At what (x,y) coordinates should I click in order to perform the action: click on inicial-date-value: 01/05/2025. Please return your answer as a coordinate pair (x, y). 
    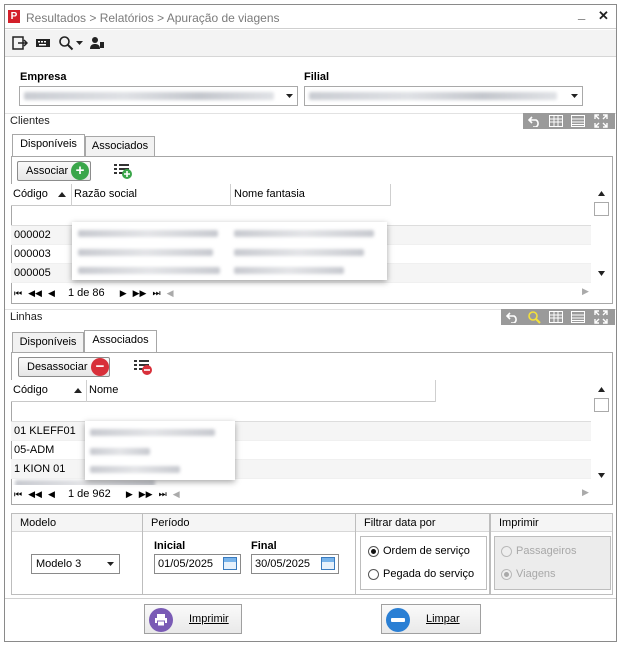
    Looking at the image, I should click on (186, 564).